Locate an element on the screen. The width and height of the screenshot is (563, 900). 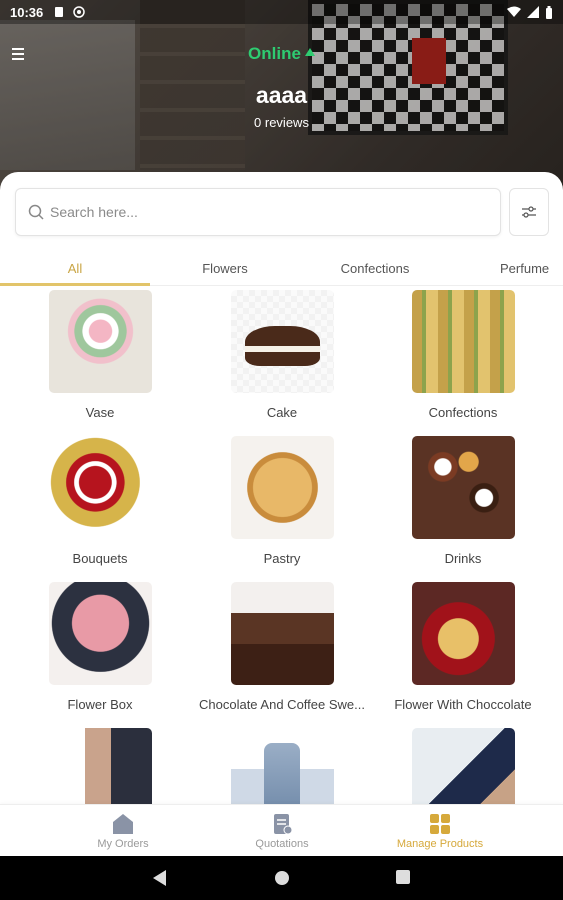
sim-icon is located at coordinates (59, 12).